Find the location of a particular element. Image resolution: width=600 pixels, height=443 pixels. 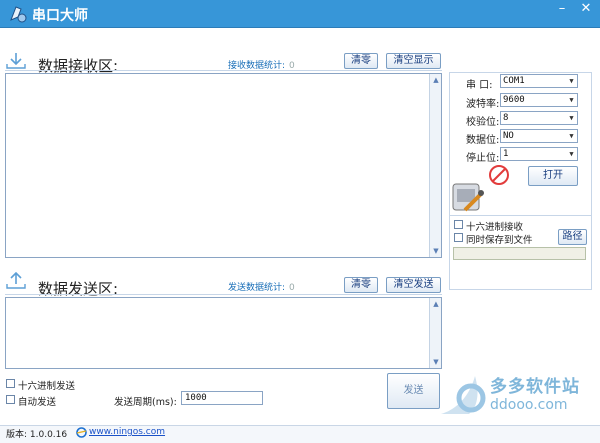

stopbits-select: 1 ▼ is located at coordinates (539, 154).